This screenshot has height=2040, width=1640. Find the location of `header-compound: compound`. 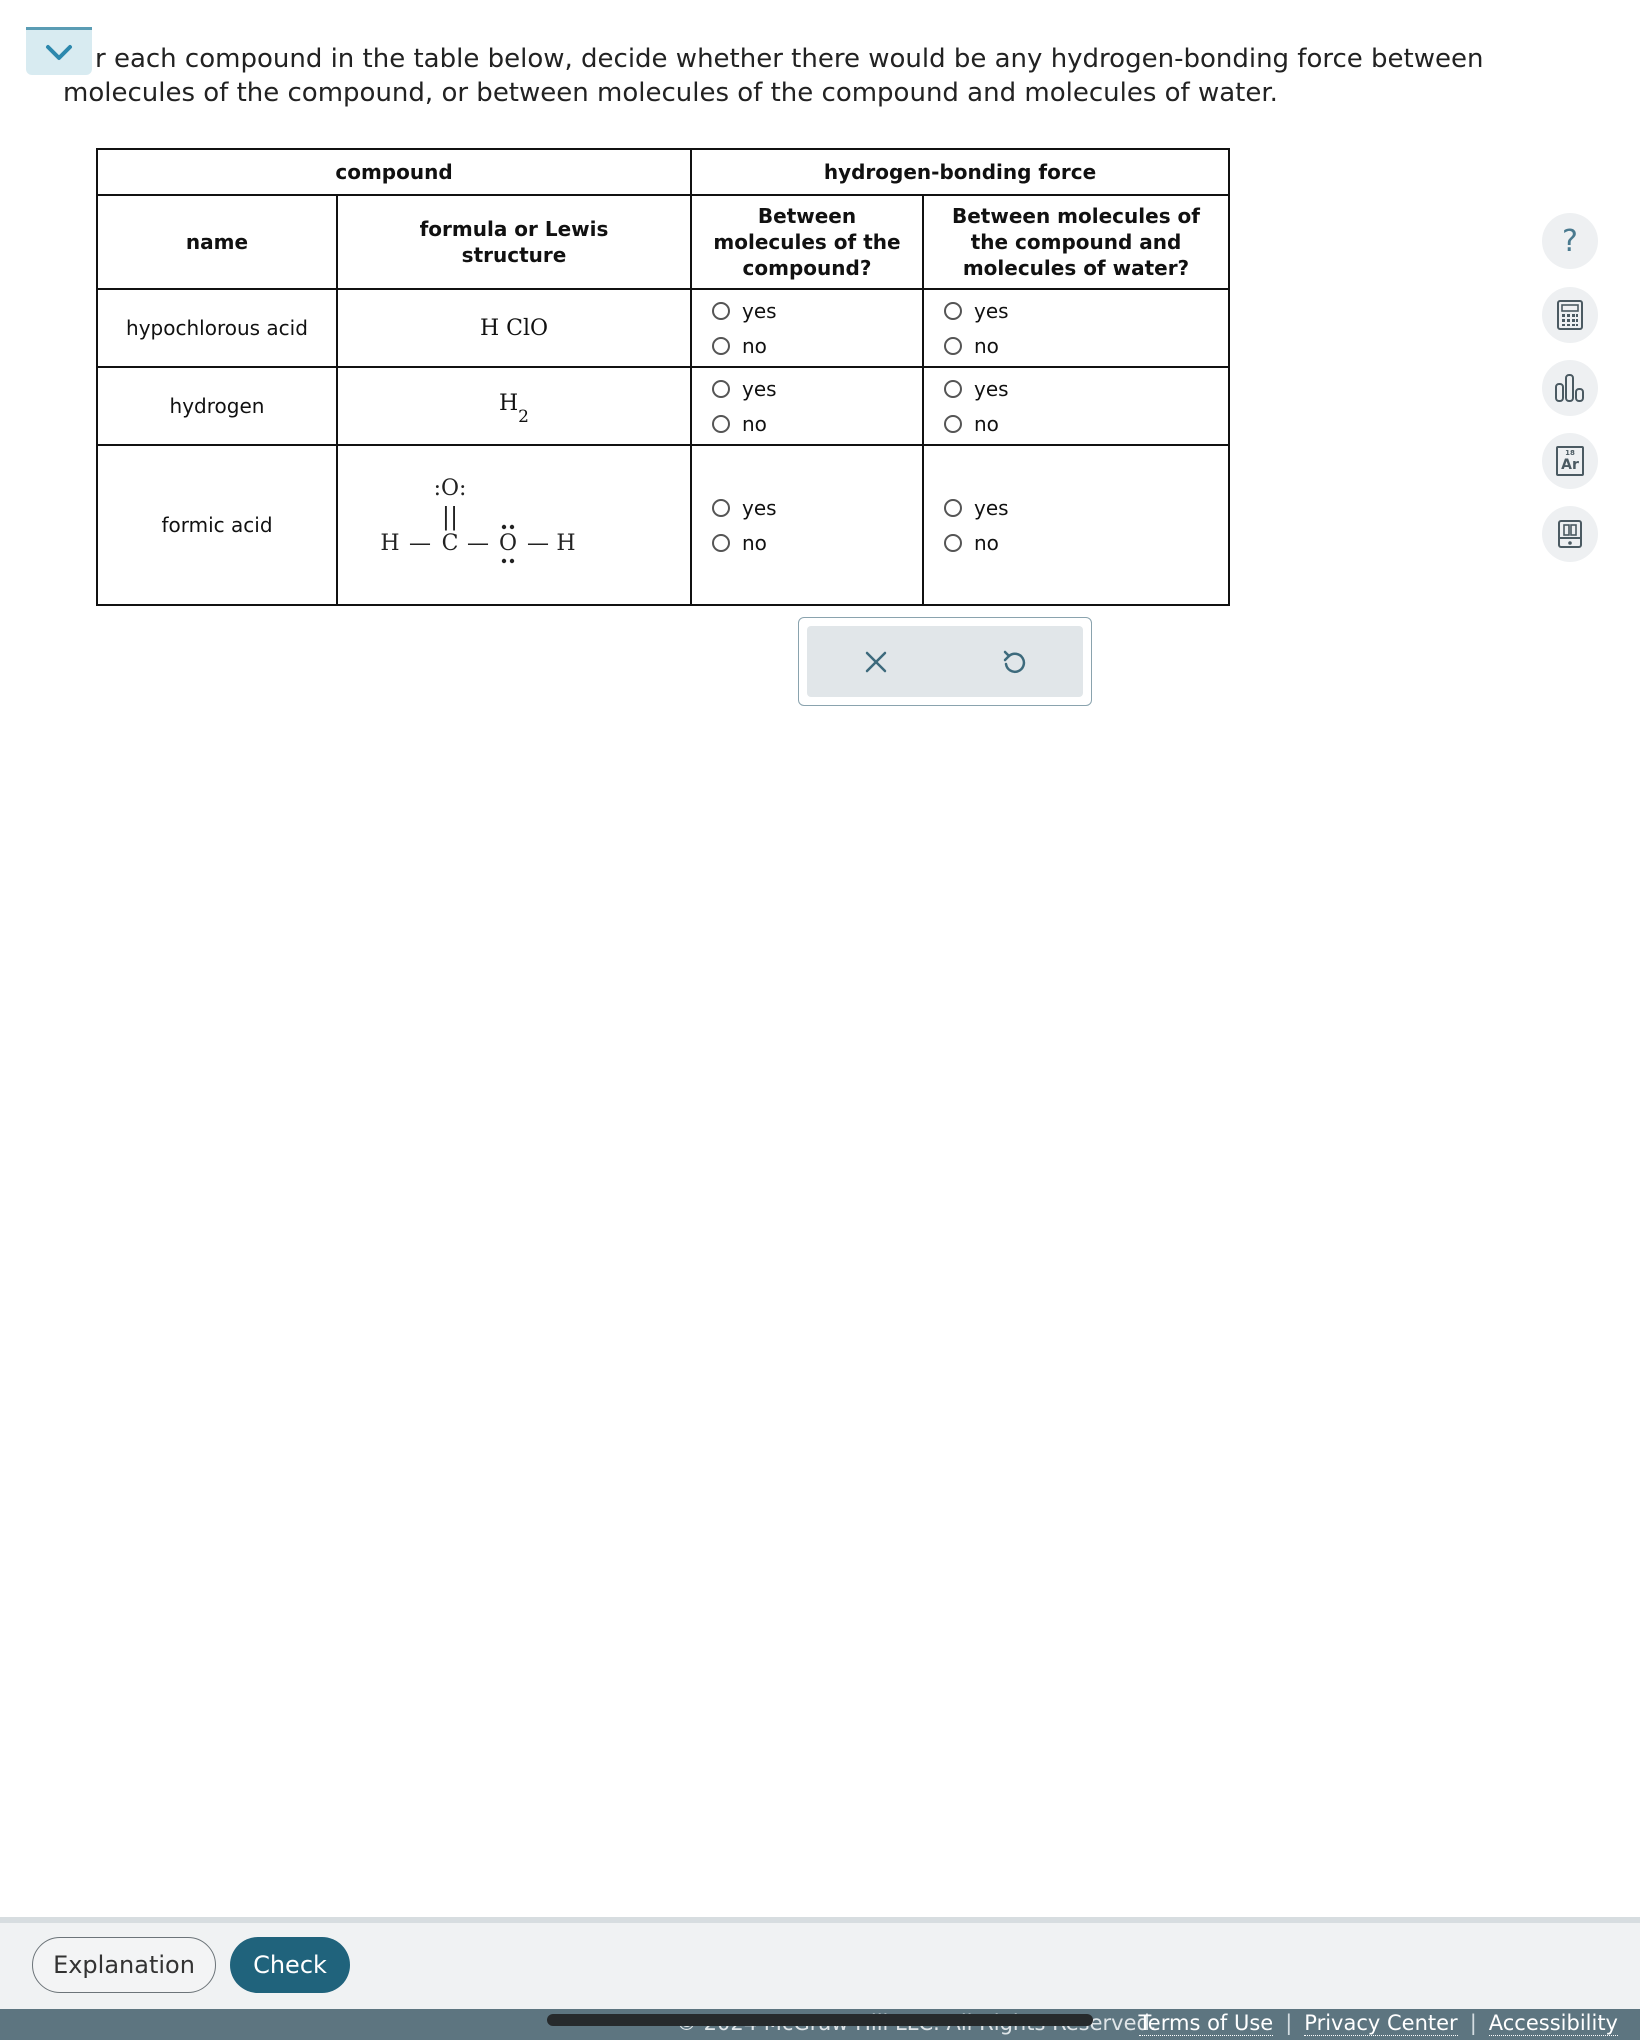

header-compound: compound is located at coordinates (394, 172).